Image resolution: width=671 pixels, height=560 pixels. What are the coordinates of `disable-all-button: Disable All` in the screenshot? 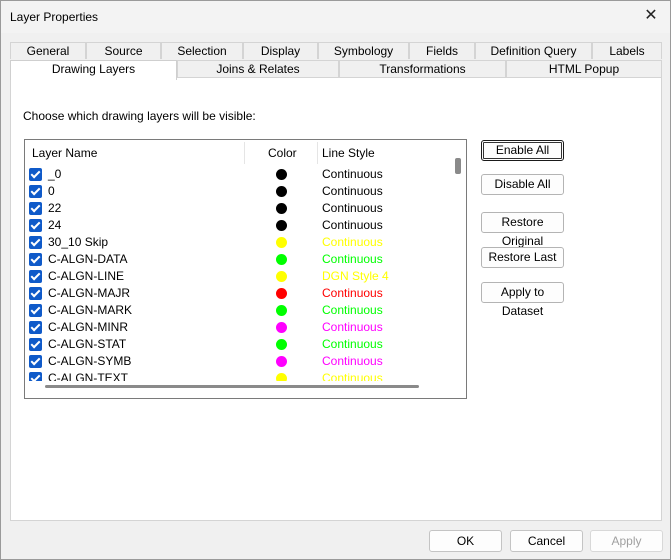 It's located at (522, 184).